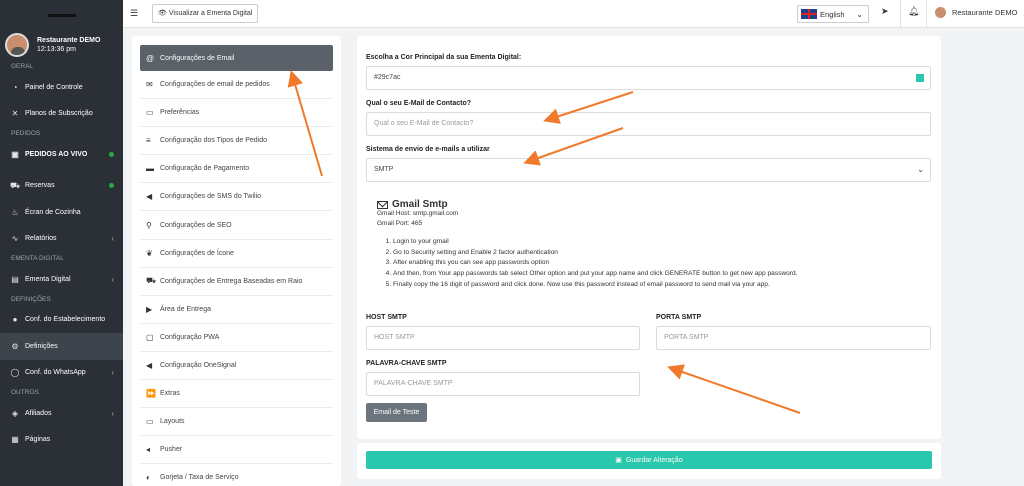  What do you see at coordinates (190, 337) in the screenshot?
I see `settings-menu-label: Configuração PWA` at bounding box center [190, 337].